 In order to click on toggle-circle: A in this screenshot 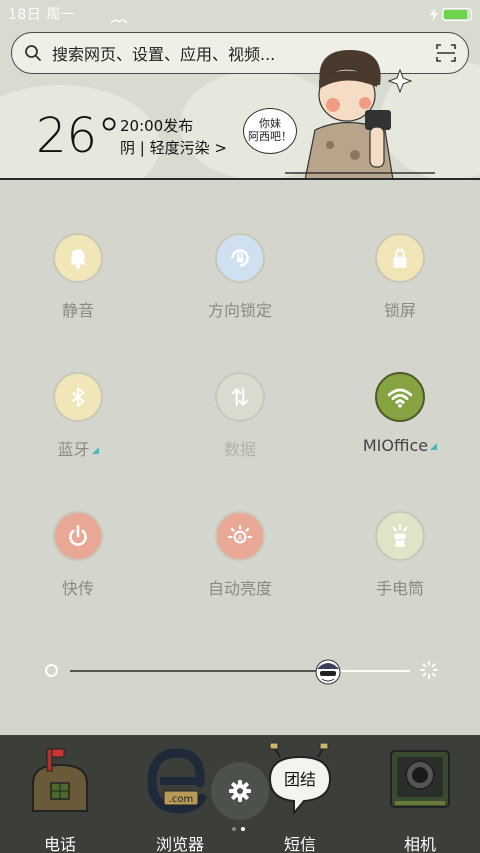, I will do `click(240, 536)`.